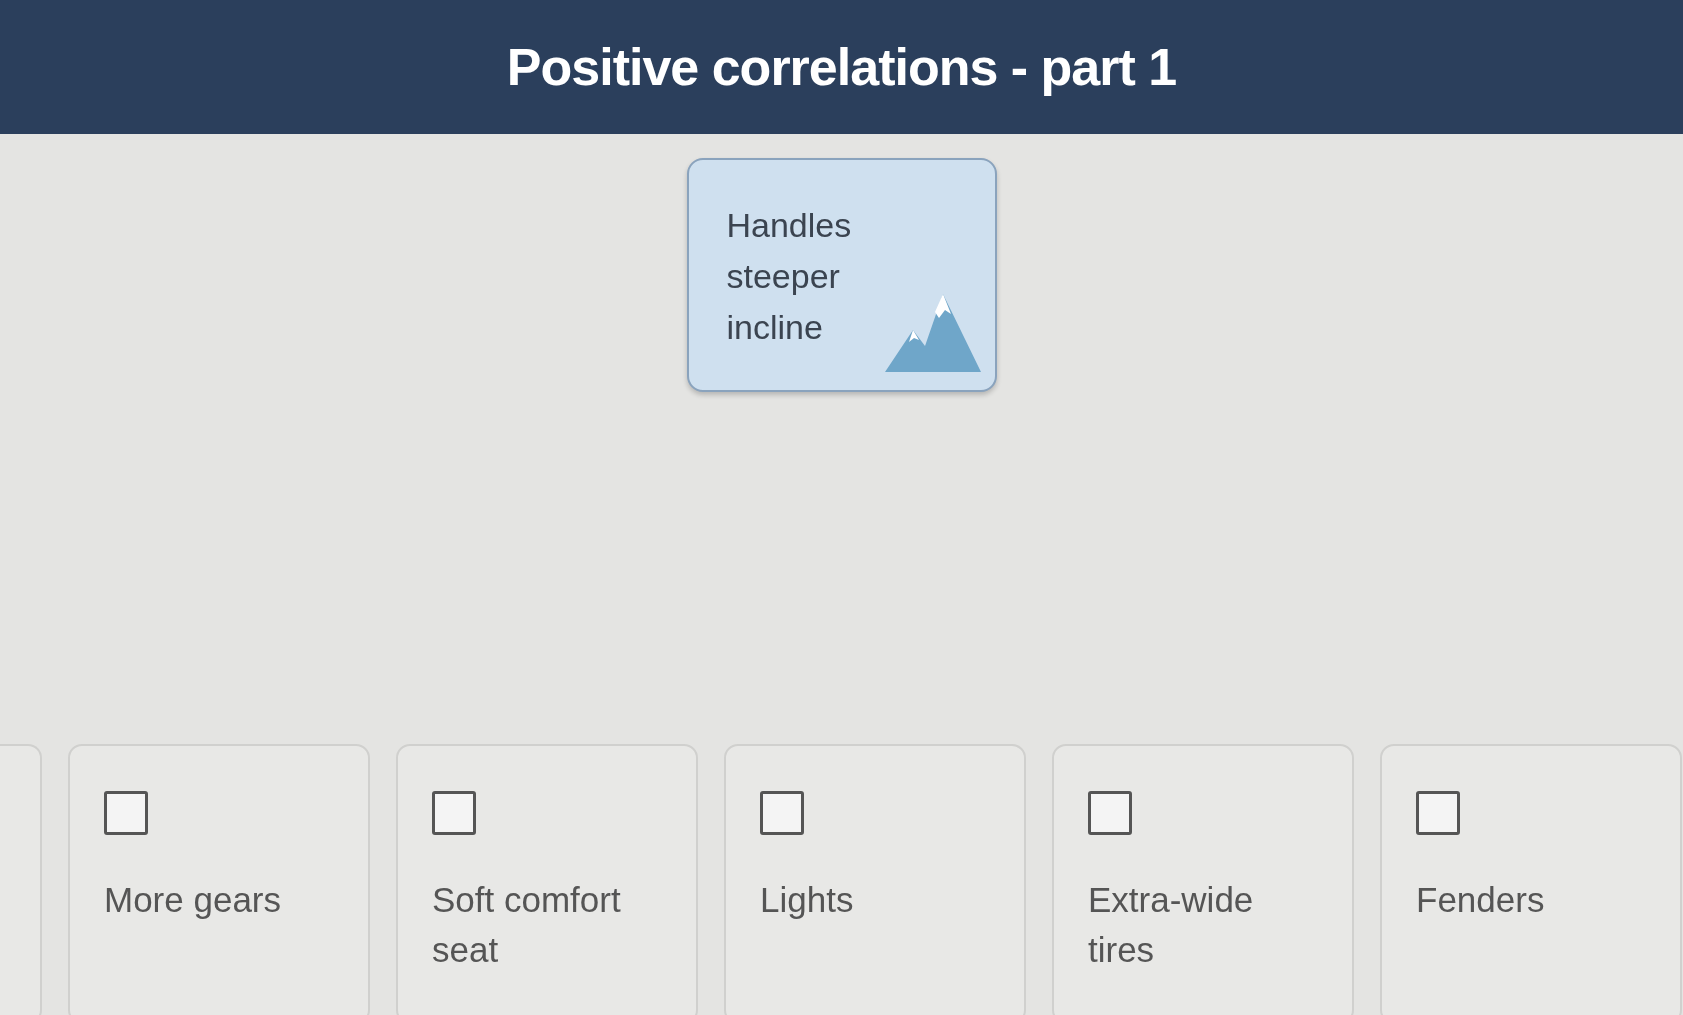 The image size is (1683, 1015). What do you see at coordinates (875, 879) in the screenshot?
I see `option-card: Lights` at bounding box center [875, 879].